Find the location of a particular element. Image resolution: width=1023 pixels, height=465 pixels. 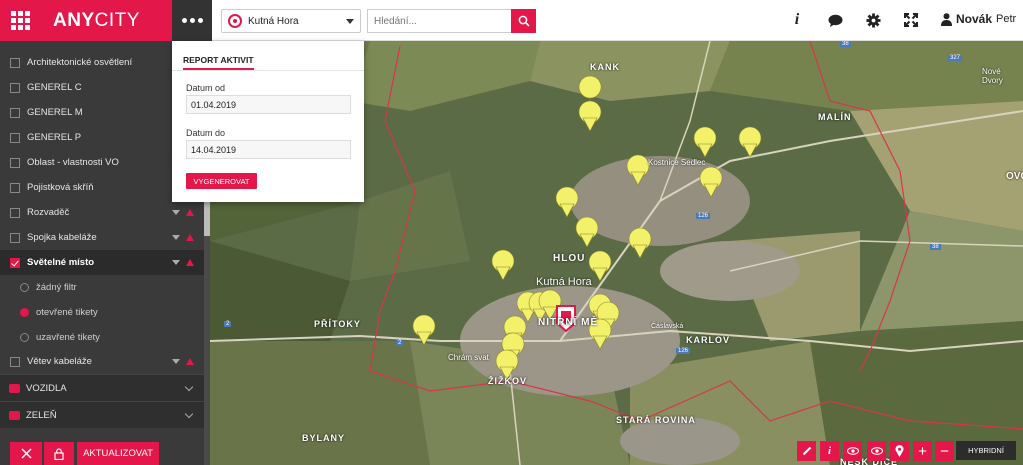

map-label: Kutná Hora is located at coordinates (564, 282).